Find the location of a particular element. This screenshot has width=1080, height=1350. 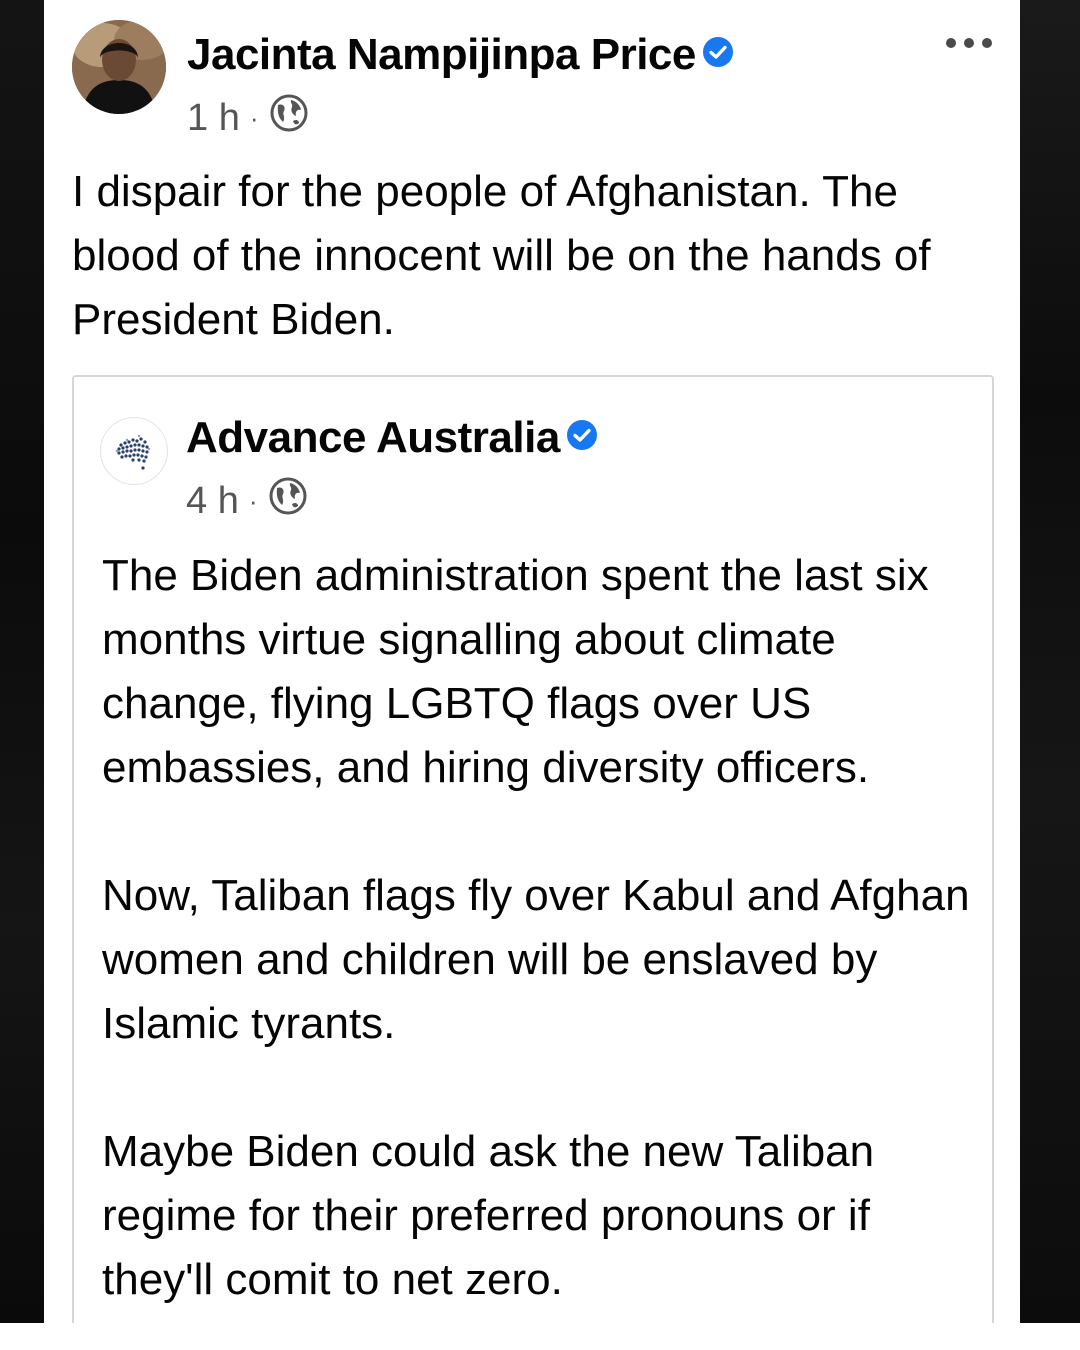

author-name: Jacinta Nampijinpa Price is located at coordinates (441, 54).